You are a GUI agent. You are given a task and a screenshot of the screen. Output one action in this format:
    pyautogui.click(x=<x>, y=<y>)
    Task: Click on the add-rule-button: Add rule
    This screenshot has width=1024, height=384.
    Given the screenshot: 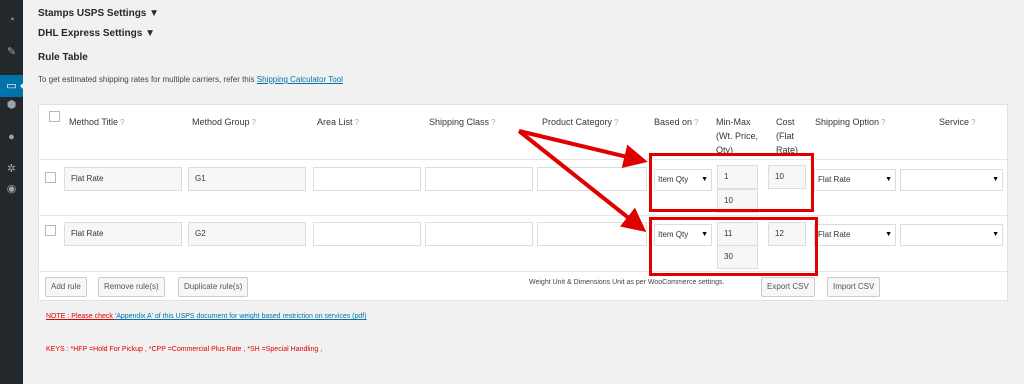 What is the action you would take?
    pyautogui.click(x=66, y=287)
    